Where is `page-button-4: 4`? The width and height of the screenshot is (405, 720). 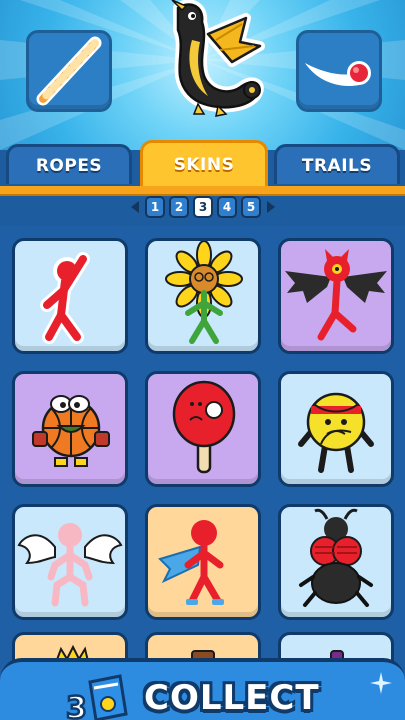
page-button-4: 4 is located at coordinates (227, 207).